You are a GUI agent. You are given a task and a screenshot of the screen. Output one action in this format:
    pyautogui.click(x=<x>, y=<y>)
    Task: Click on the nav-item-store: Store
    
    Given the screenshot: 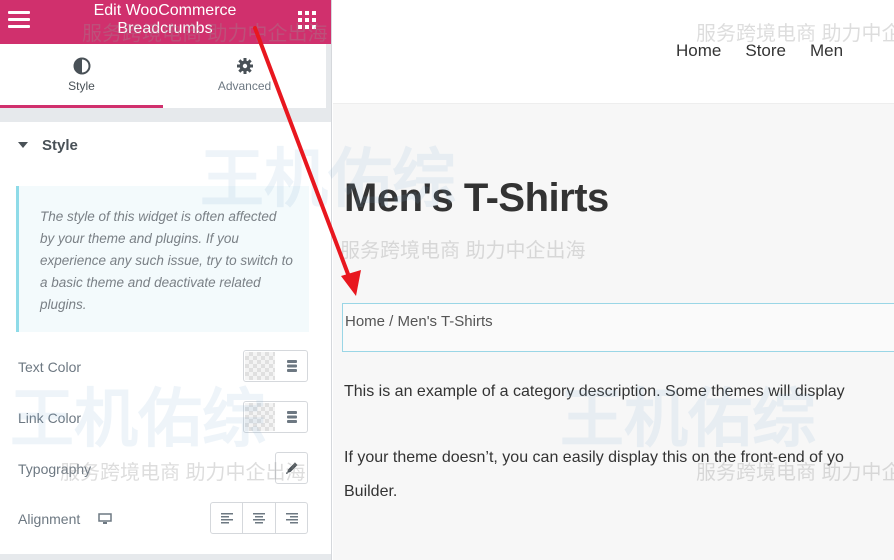 What is the action you would take?
    pyautogui.click(x=765, y=51)
    